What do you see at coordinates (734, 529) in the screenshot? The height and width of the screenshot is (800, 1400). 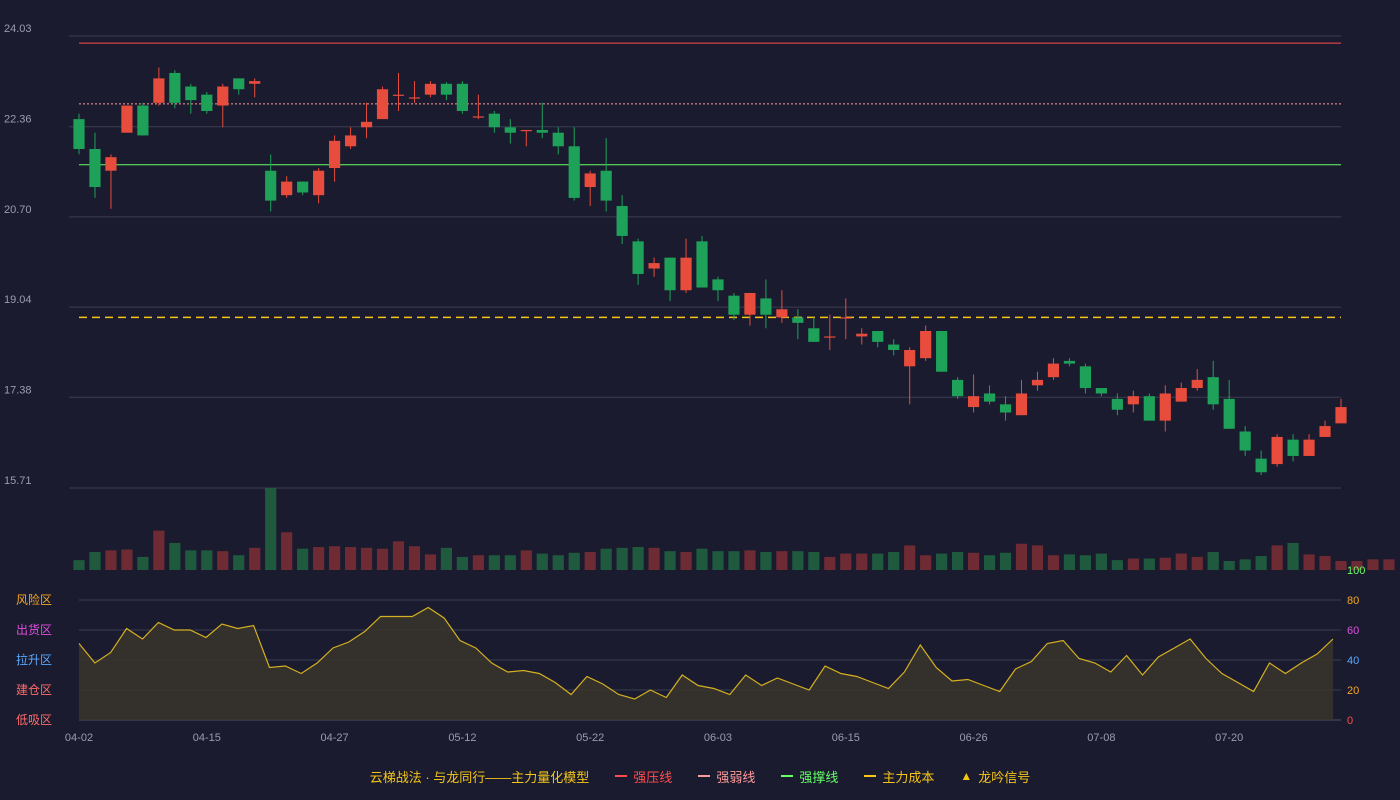 I see `volume-series` at bounding box center [734, 529].